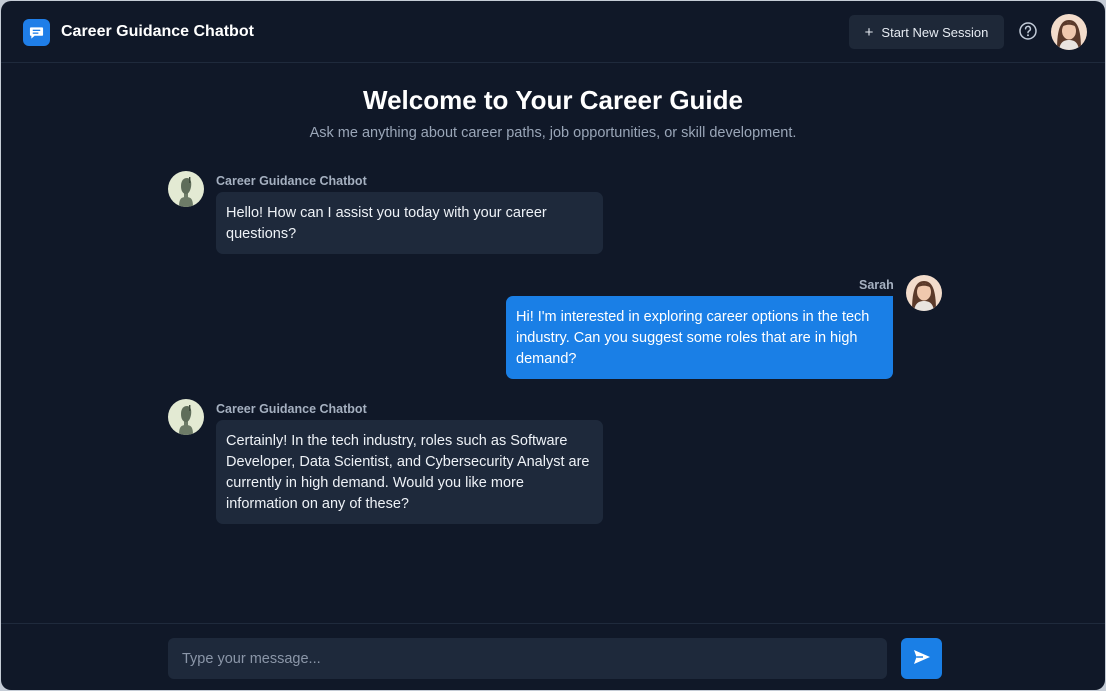 The height and width of the screenshot is (691, 1106). I want to click on welcome-title: Welcome to Your Career Guide, so click(553, 100).